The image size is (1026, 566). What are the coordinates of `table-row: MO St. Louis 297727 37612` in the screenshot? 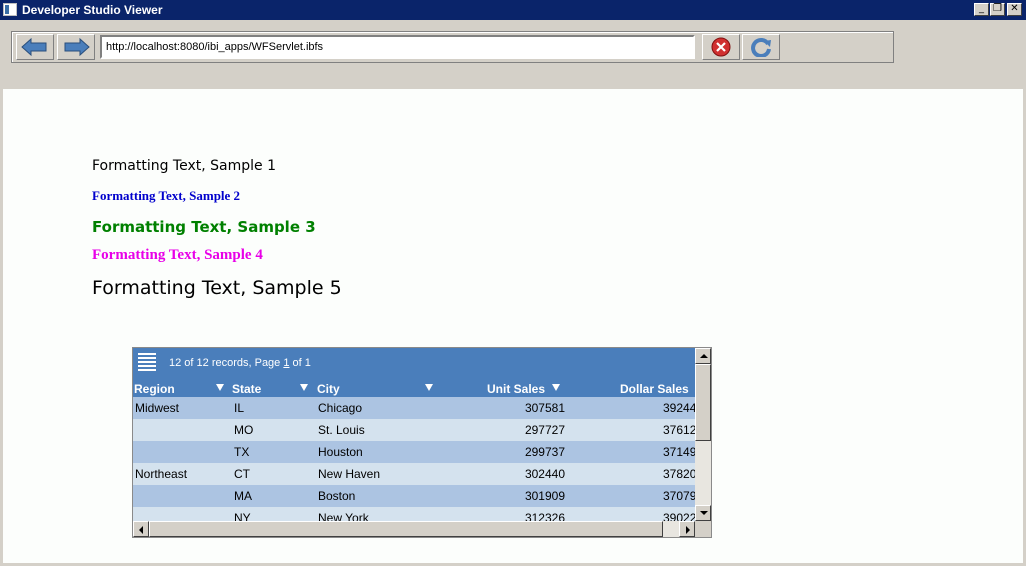 It's located at (415, 430).